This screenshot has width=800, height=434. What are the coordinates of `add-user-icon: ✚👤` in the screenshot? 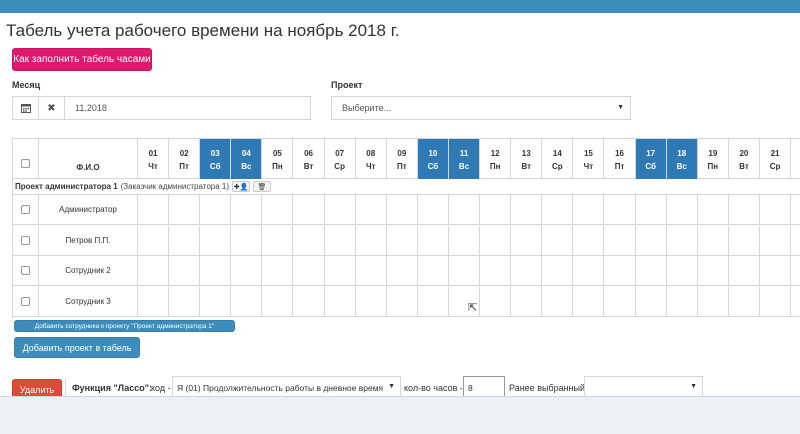 It's located at (241, 186).